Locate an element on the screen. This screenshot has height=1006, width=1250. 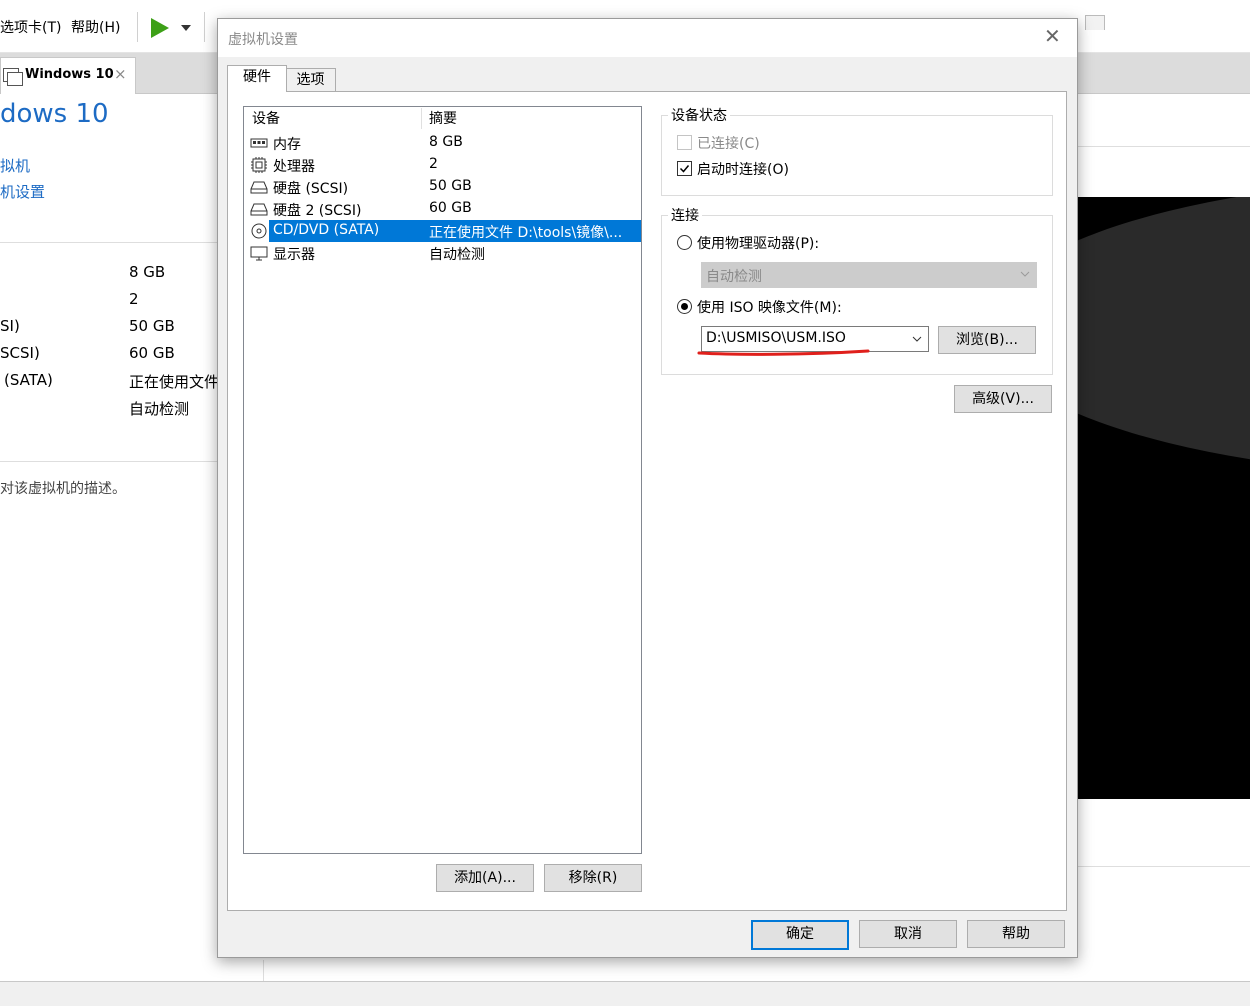
vm-console-preview is located at coordinates (1163, 498).